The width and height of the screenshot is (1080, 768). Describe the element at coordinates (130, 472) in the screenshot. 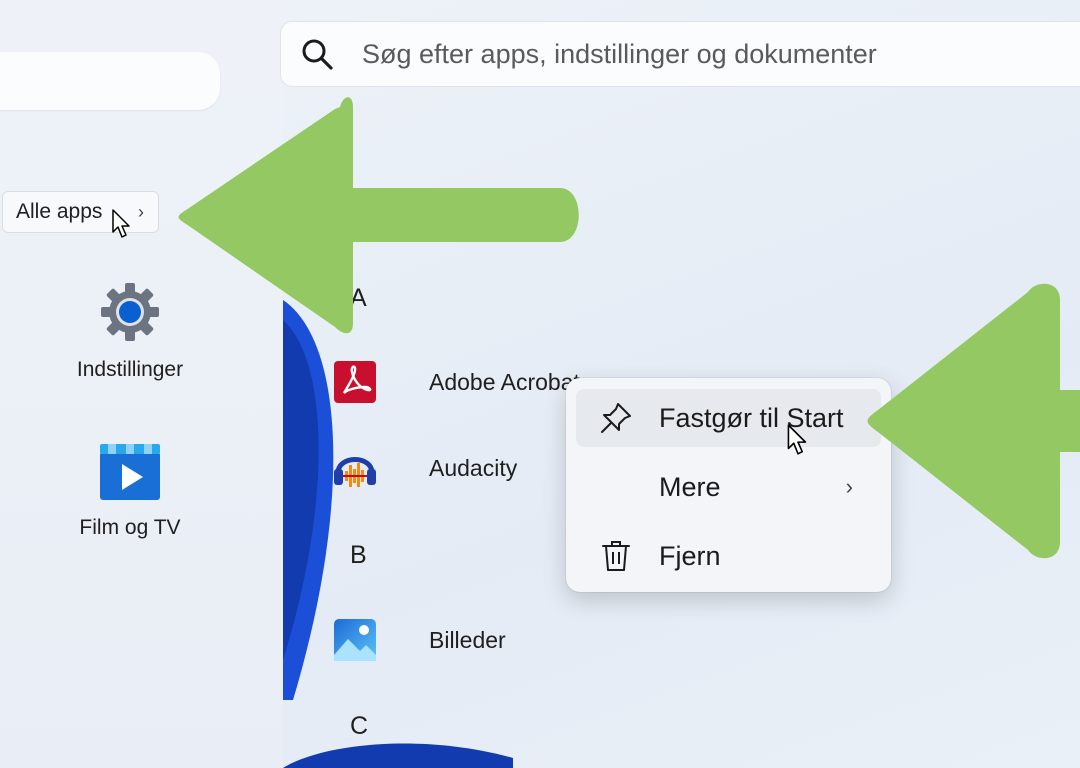

I see `film-tv-icon` at that location.